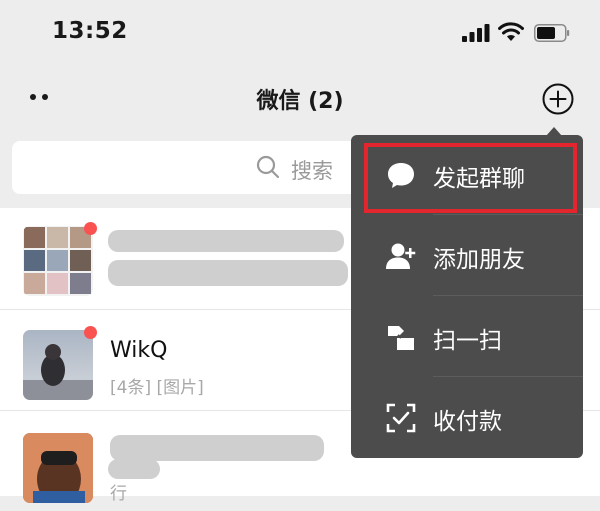 This screenshot has height=511, width=600. What do you see at coordinates (300, 32) in the screenshot?
I see `status-bar: 13:52` at bounding box center [300, 32].